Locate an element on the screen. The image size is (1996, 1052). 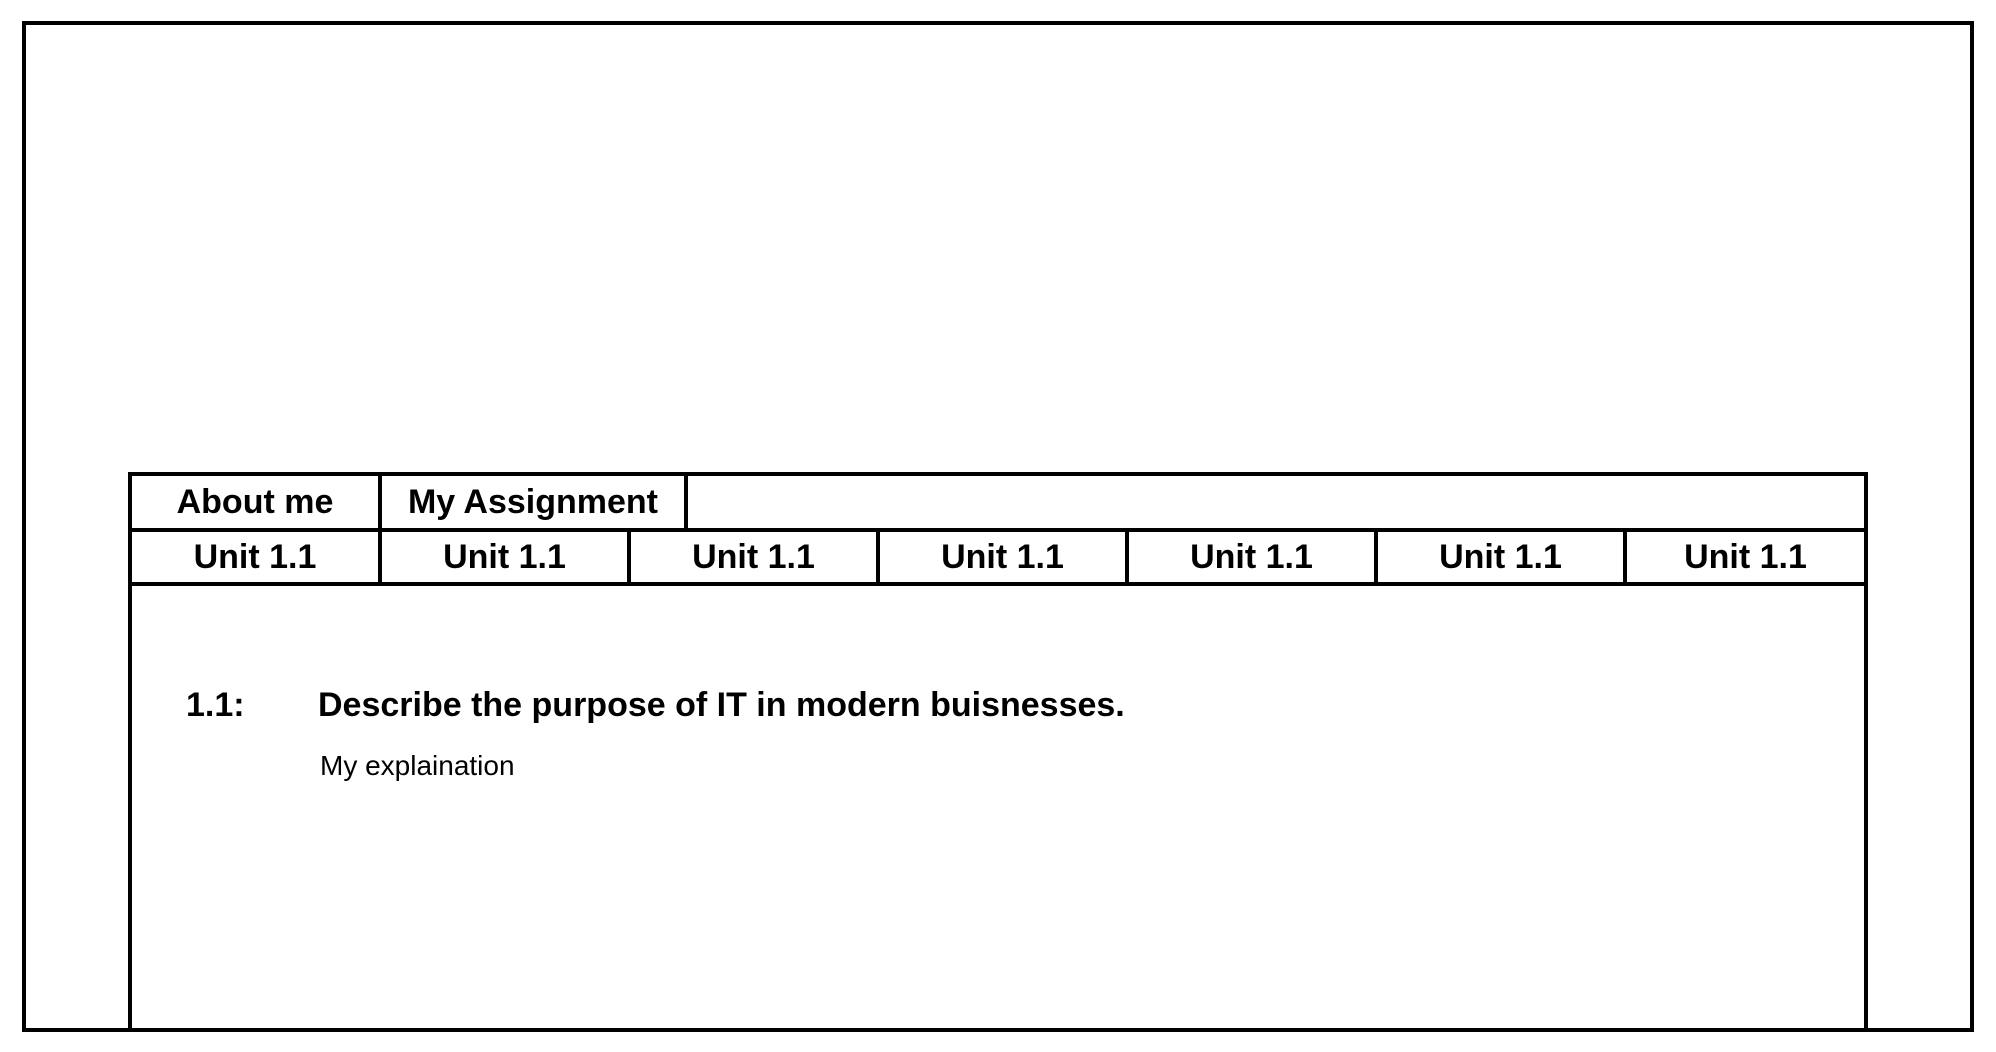
tab-unit-1: Unit 1.1 is located at coordinates (257, 557).